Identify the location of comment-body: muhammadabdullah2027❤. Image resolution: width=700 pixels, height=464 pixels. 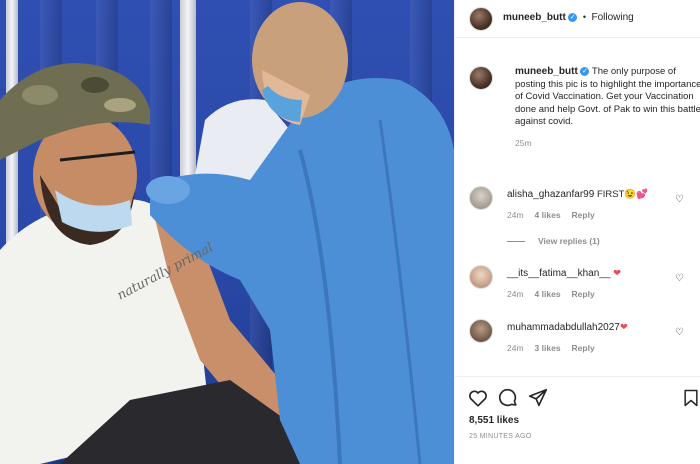
(592, 328).